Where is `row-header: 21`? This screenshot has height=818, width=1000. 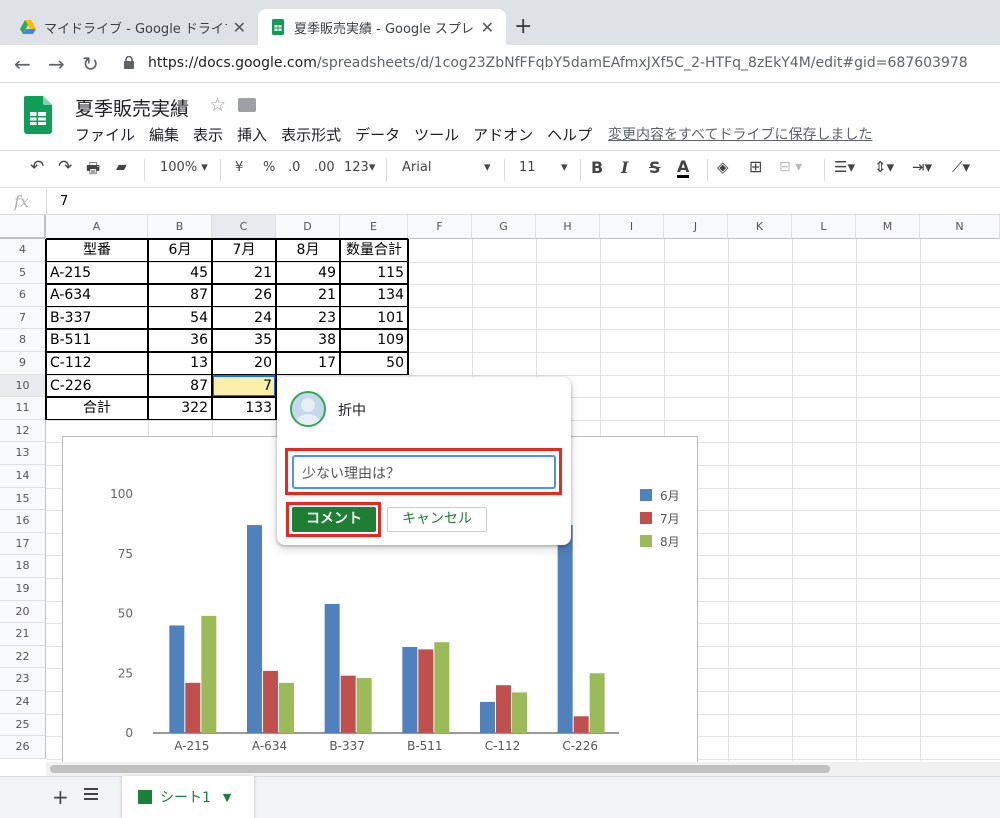 row-header: 21 is located at coordinates (23, 634).